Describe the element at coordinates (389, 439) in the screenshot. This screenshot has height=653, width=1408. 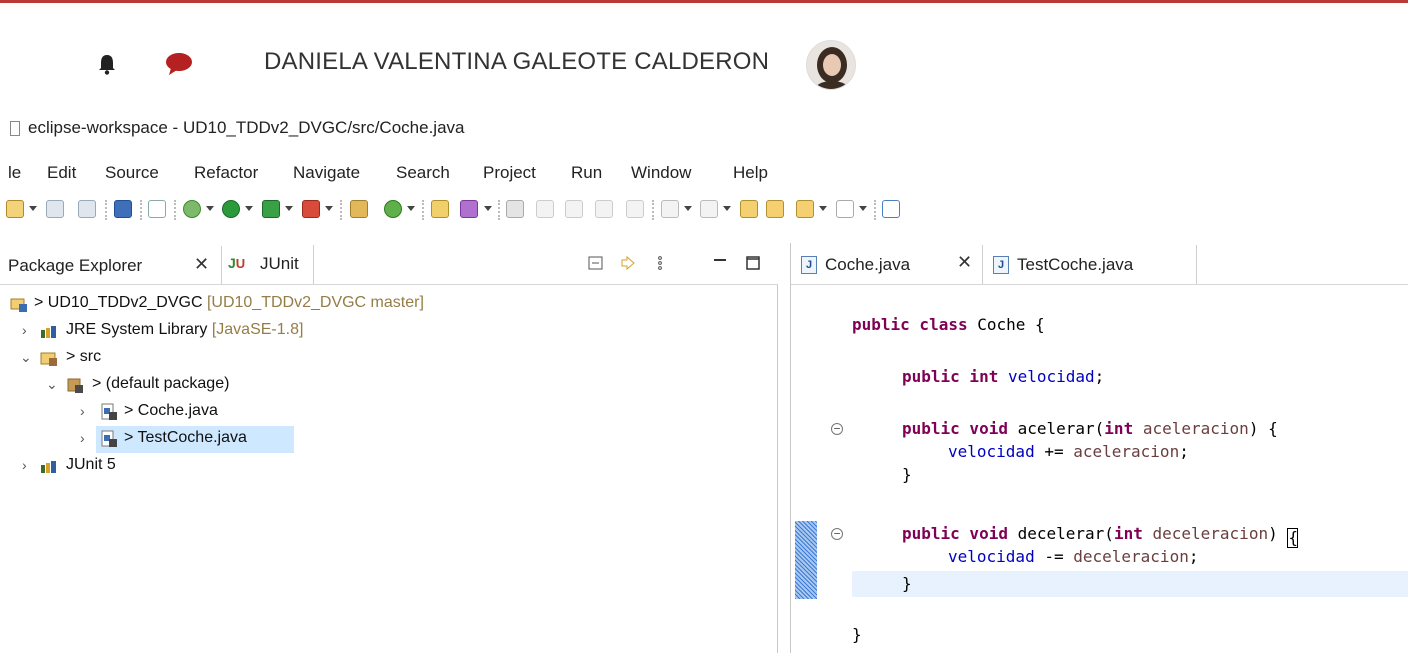
I see `tree-item-testcoche-java: › > TestCoche.java` at that location.